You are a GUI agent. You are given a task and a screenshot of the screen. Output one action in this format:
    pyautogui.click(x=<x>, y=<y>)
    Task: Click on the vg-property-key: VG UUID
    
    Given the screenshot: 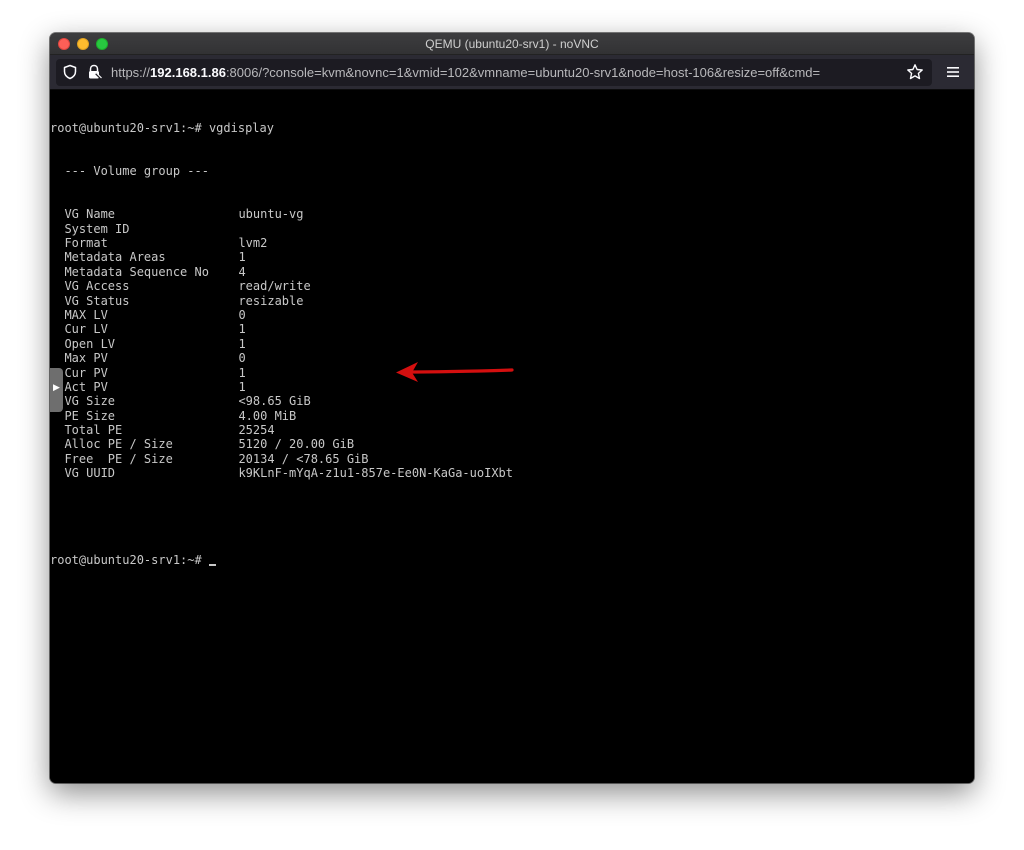 What is the action you would take?
    pyautogui.click(x=90, y=473)
    